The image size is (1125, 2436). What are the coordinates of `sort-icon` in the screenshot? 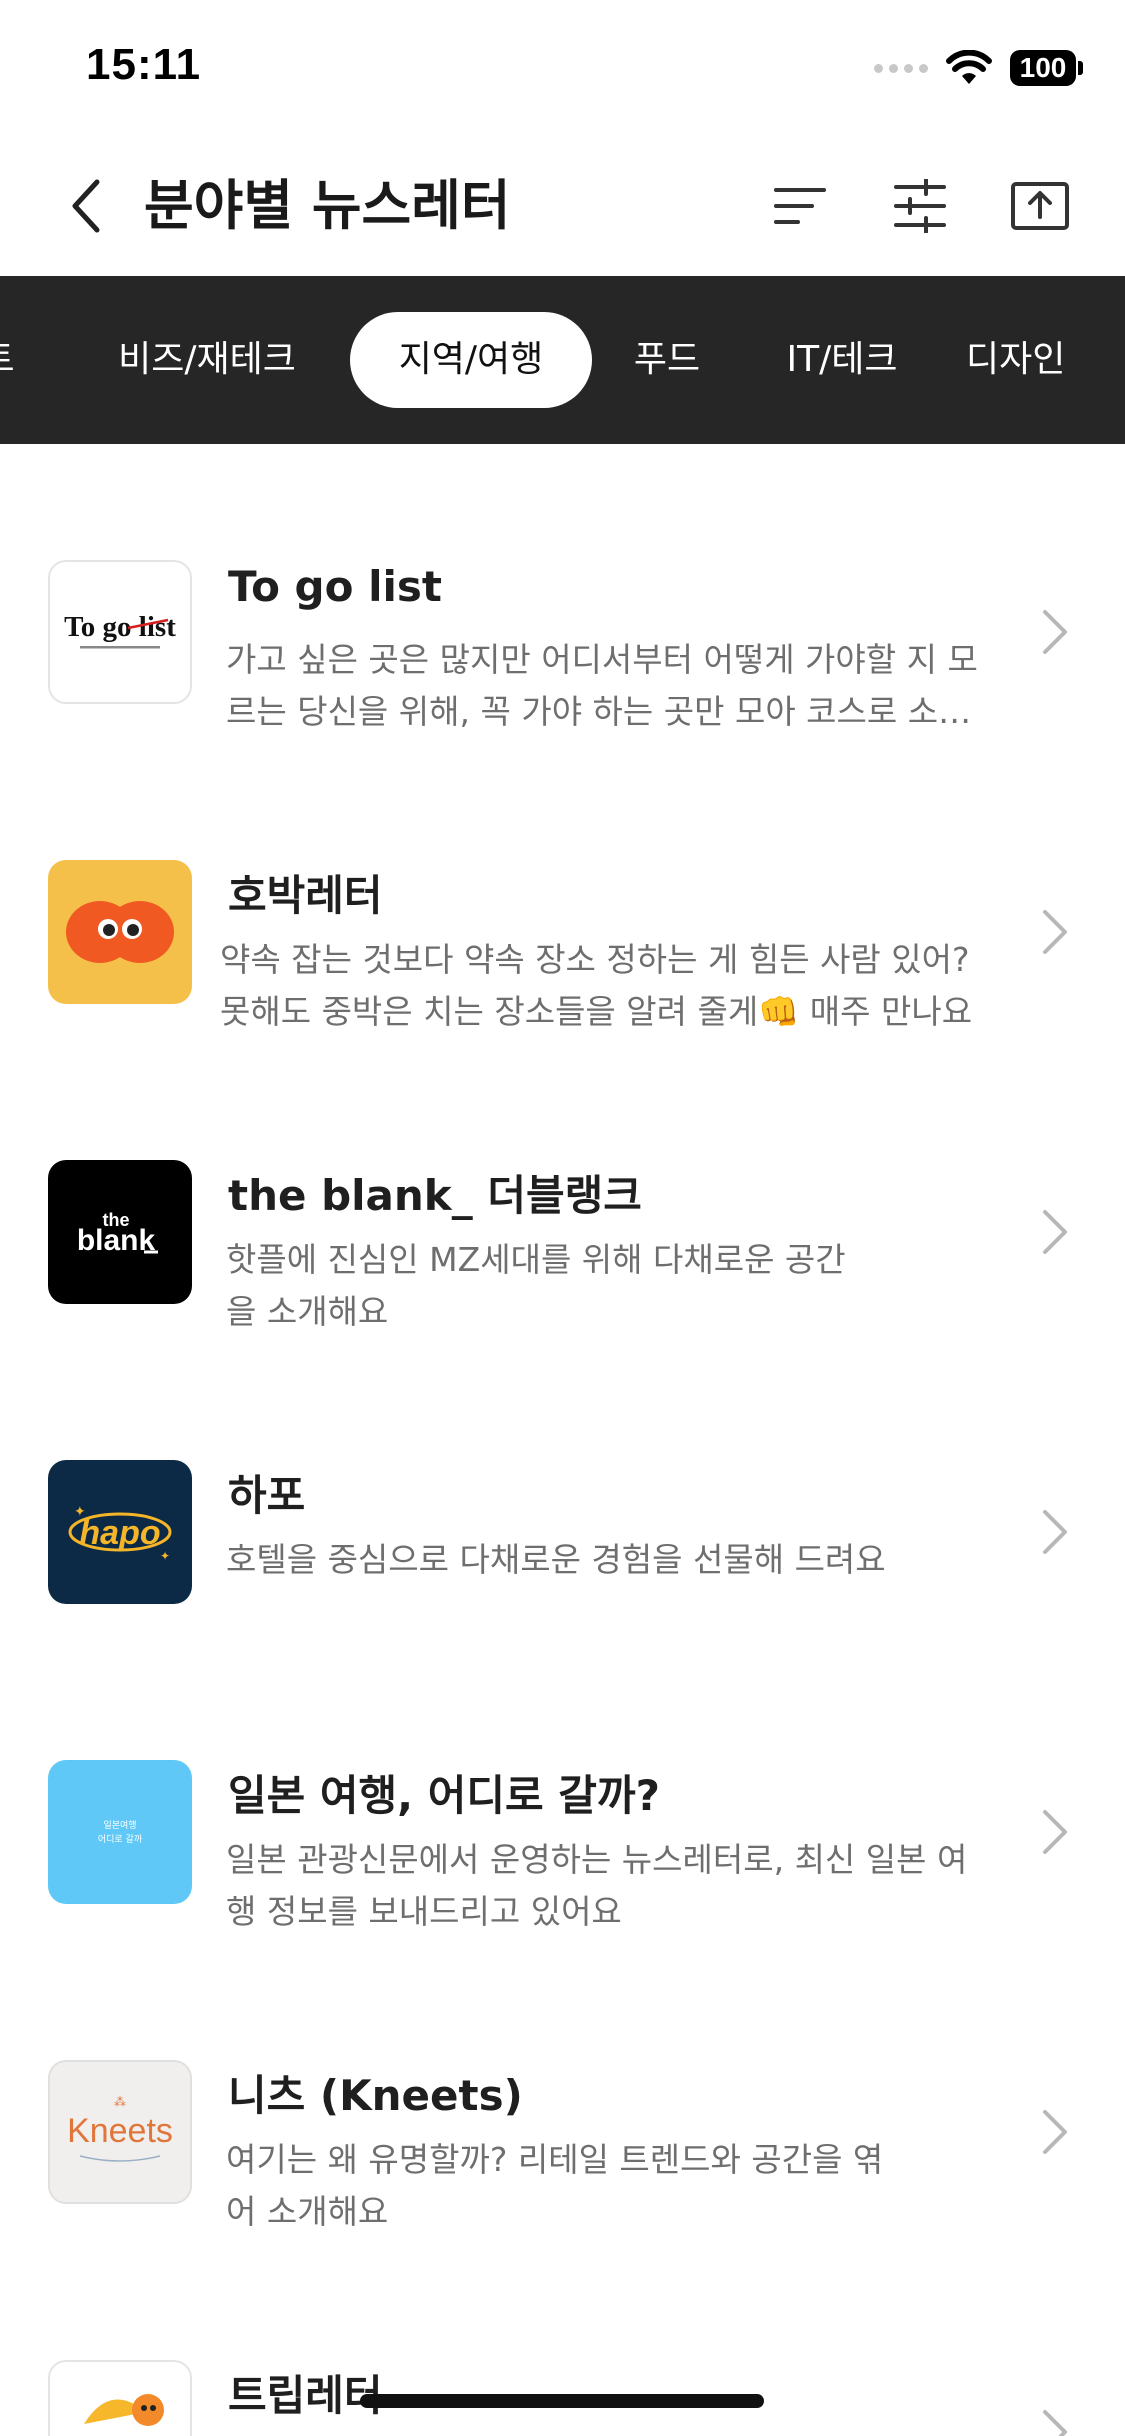 It's located at (800, 206).